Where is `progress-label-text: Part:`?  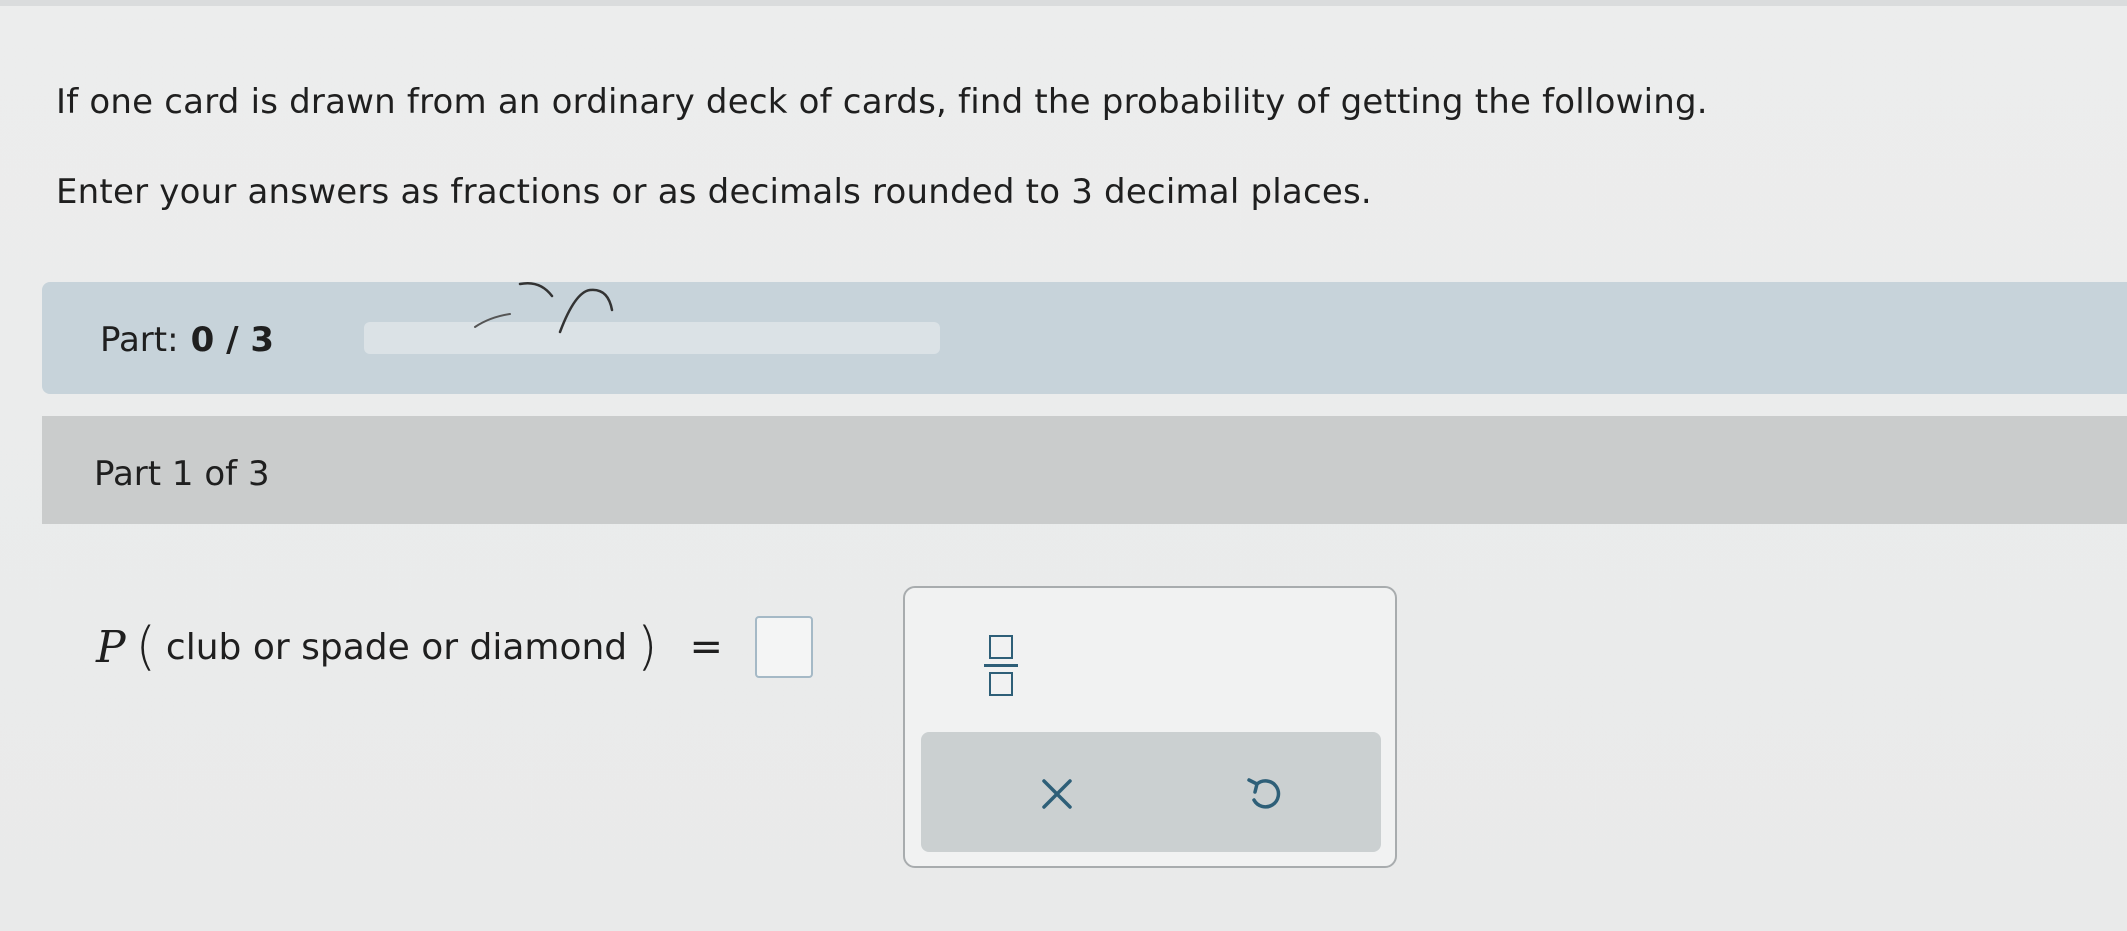
progress-label-text: Part: is located at coordinates (139, 340).